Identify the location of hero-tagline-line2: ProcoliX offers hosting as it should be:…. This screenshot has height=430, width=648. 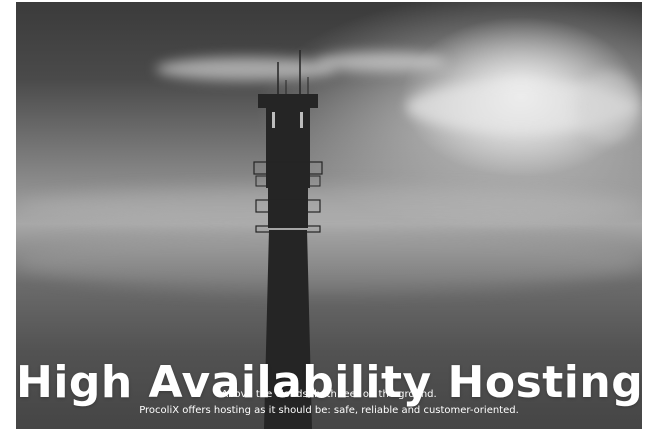
(329, 410).